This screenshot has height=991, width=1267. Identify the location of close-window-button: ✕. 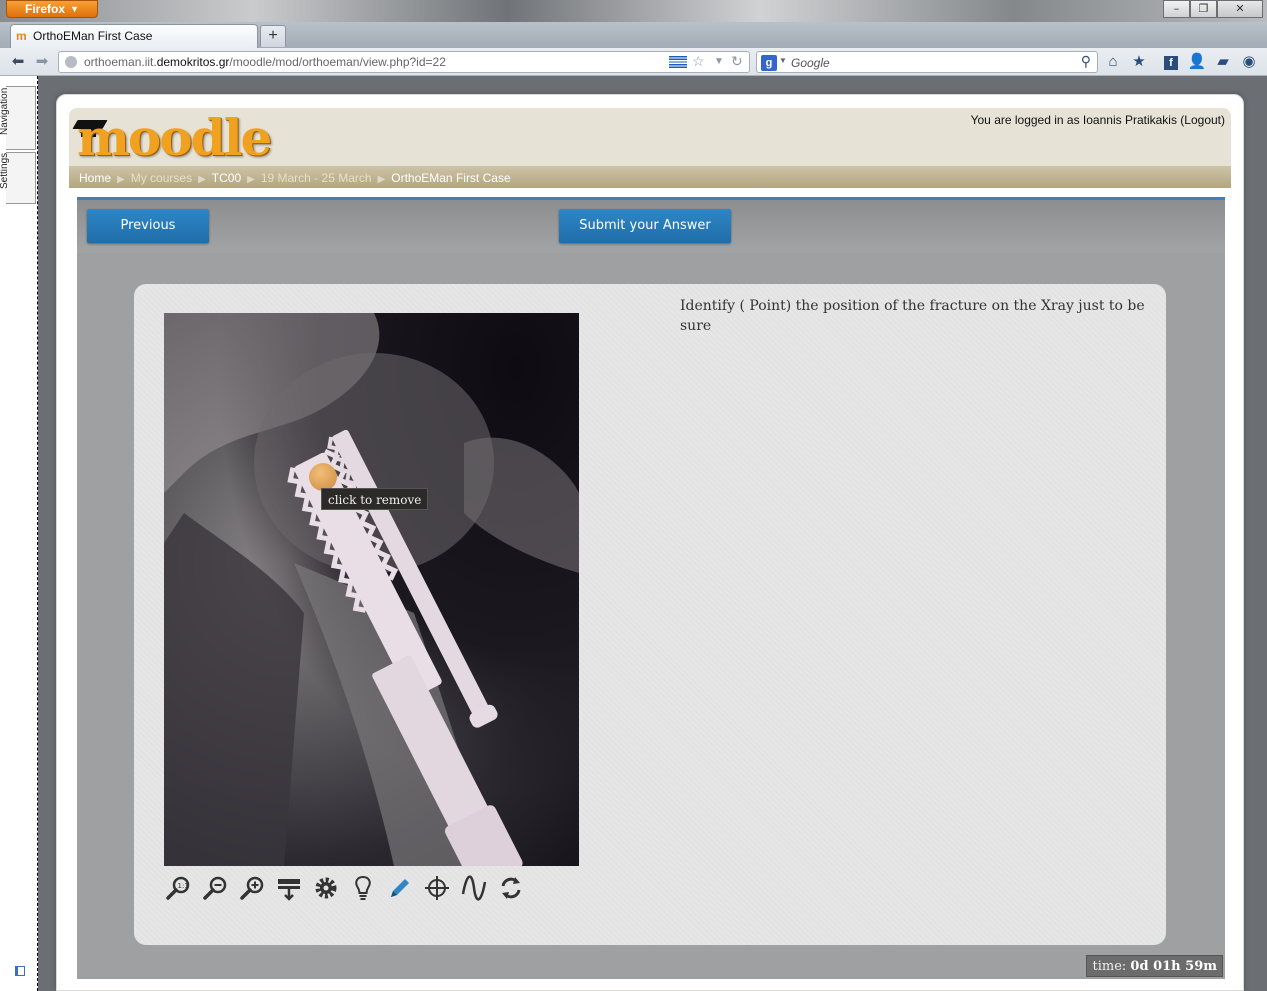
(1240, 9).